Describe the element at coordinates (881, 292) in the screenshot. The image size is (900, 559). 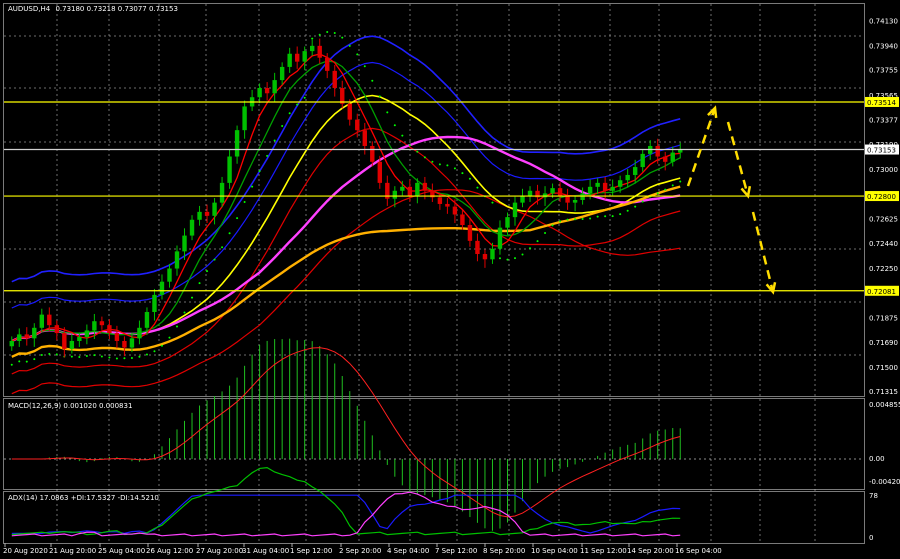
I see `level-price-label: 0.72081` at that location.